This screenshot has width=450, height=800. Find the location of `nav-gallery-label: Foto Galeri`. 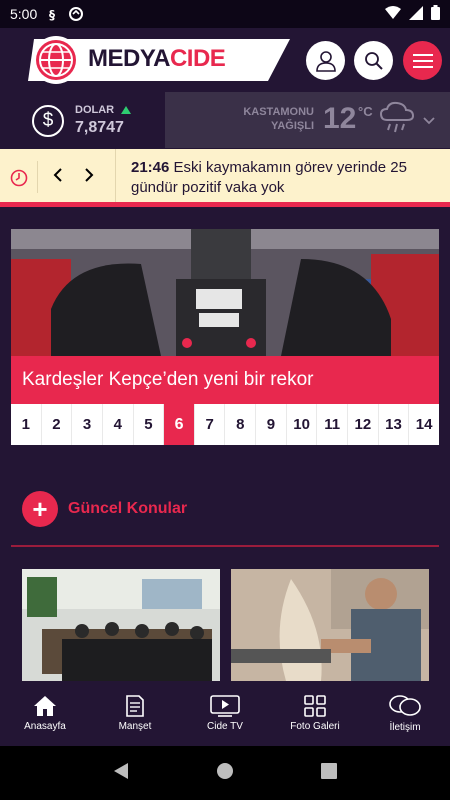

nav-gallery-label: Foto Galeri is located at coordinates (315, 726).